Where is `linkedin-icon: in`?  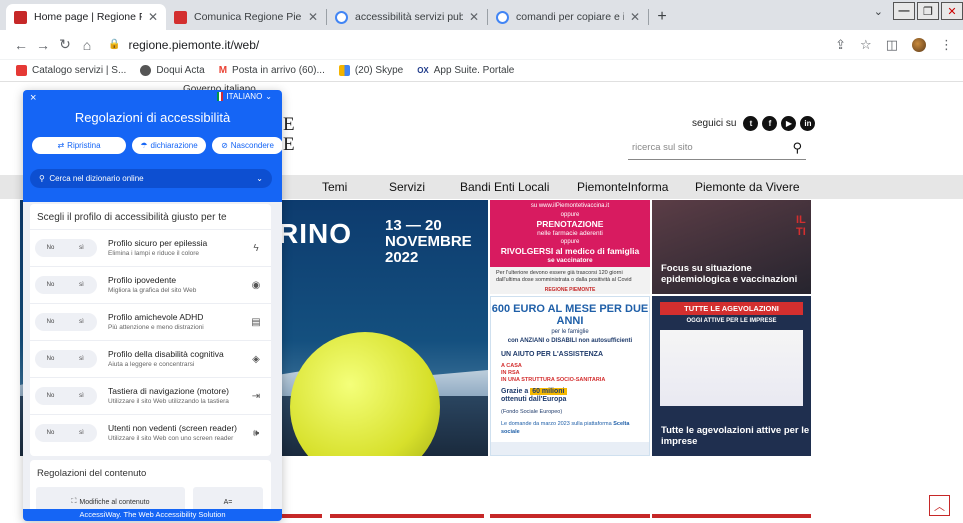 linkedin-icon: in is located at coordinates (808, 123).